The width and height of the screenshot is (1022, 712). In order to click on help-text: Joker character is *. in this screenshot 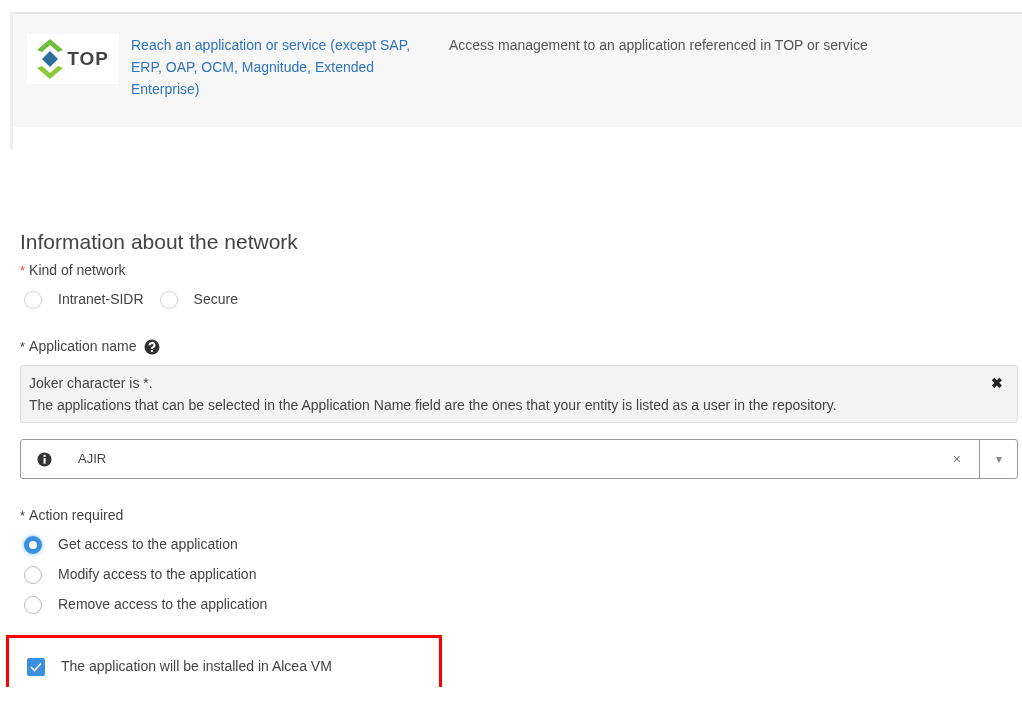, I will do `click(91, 384)`.